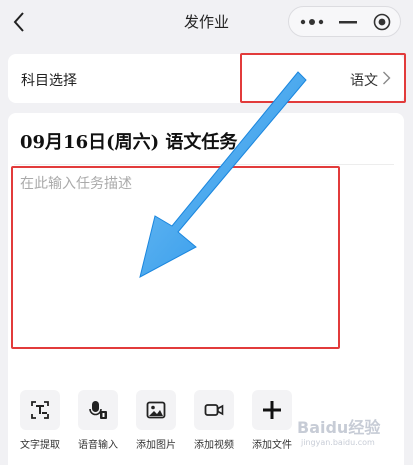 This screenshot has width=413, height=465. What do you see at coordinates (156, 445) in the screenshot?
I see `tool-label: 添加图片` at bounding box center [156, 445].